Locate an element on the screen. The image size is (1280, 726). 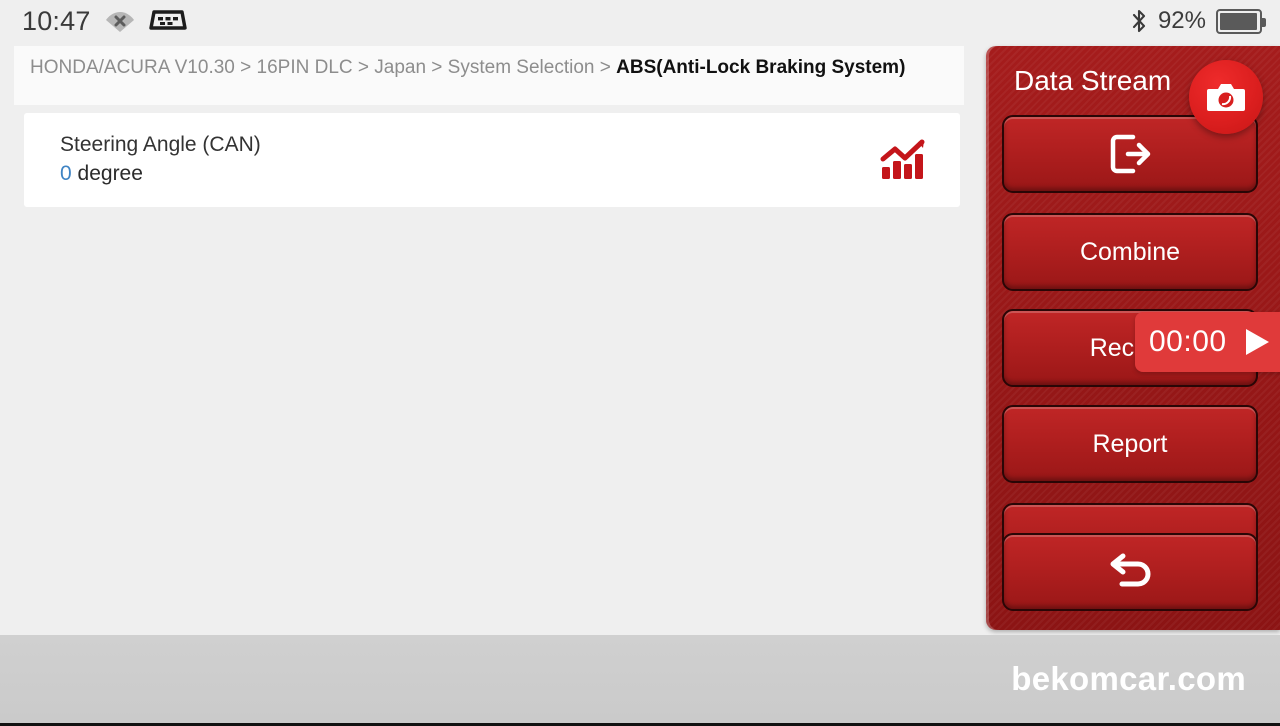
exit-icon is located at coordinates (1130, 154).